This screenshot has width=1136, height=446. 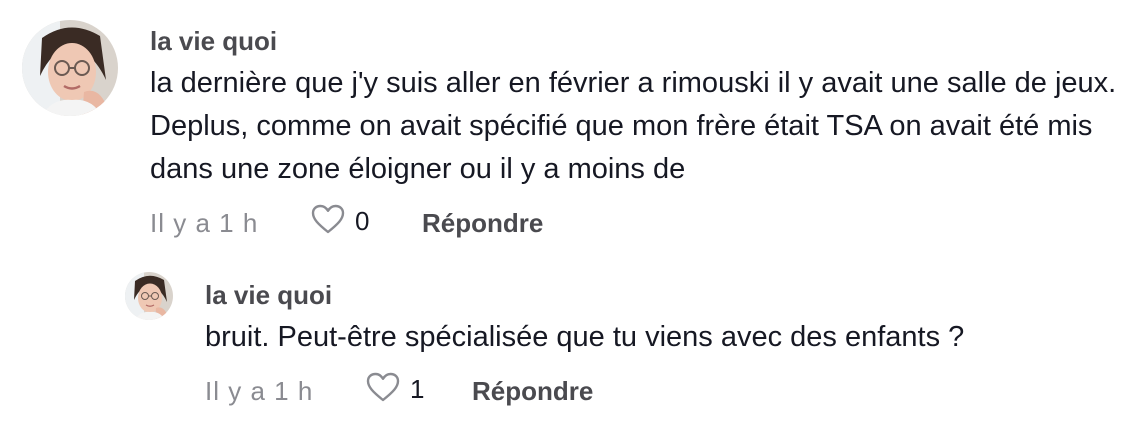 What do you see at coordinates (362, 221) in the screenshot?
I see `like-count: 0` at bounding box center [362, 221].